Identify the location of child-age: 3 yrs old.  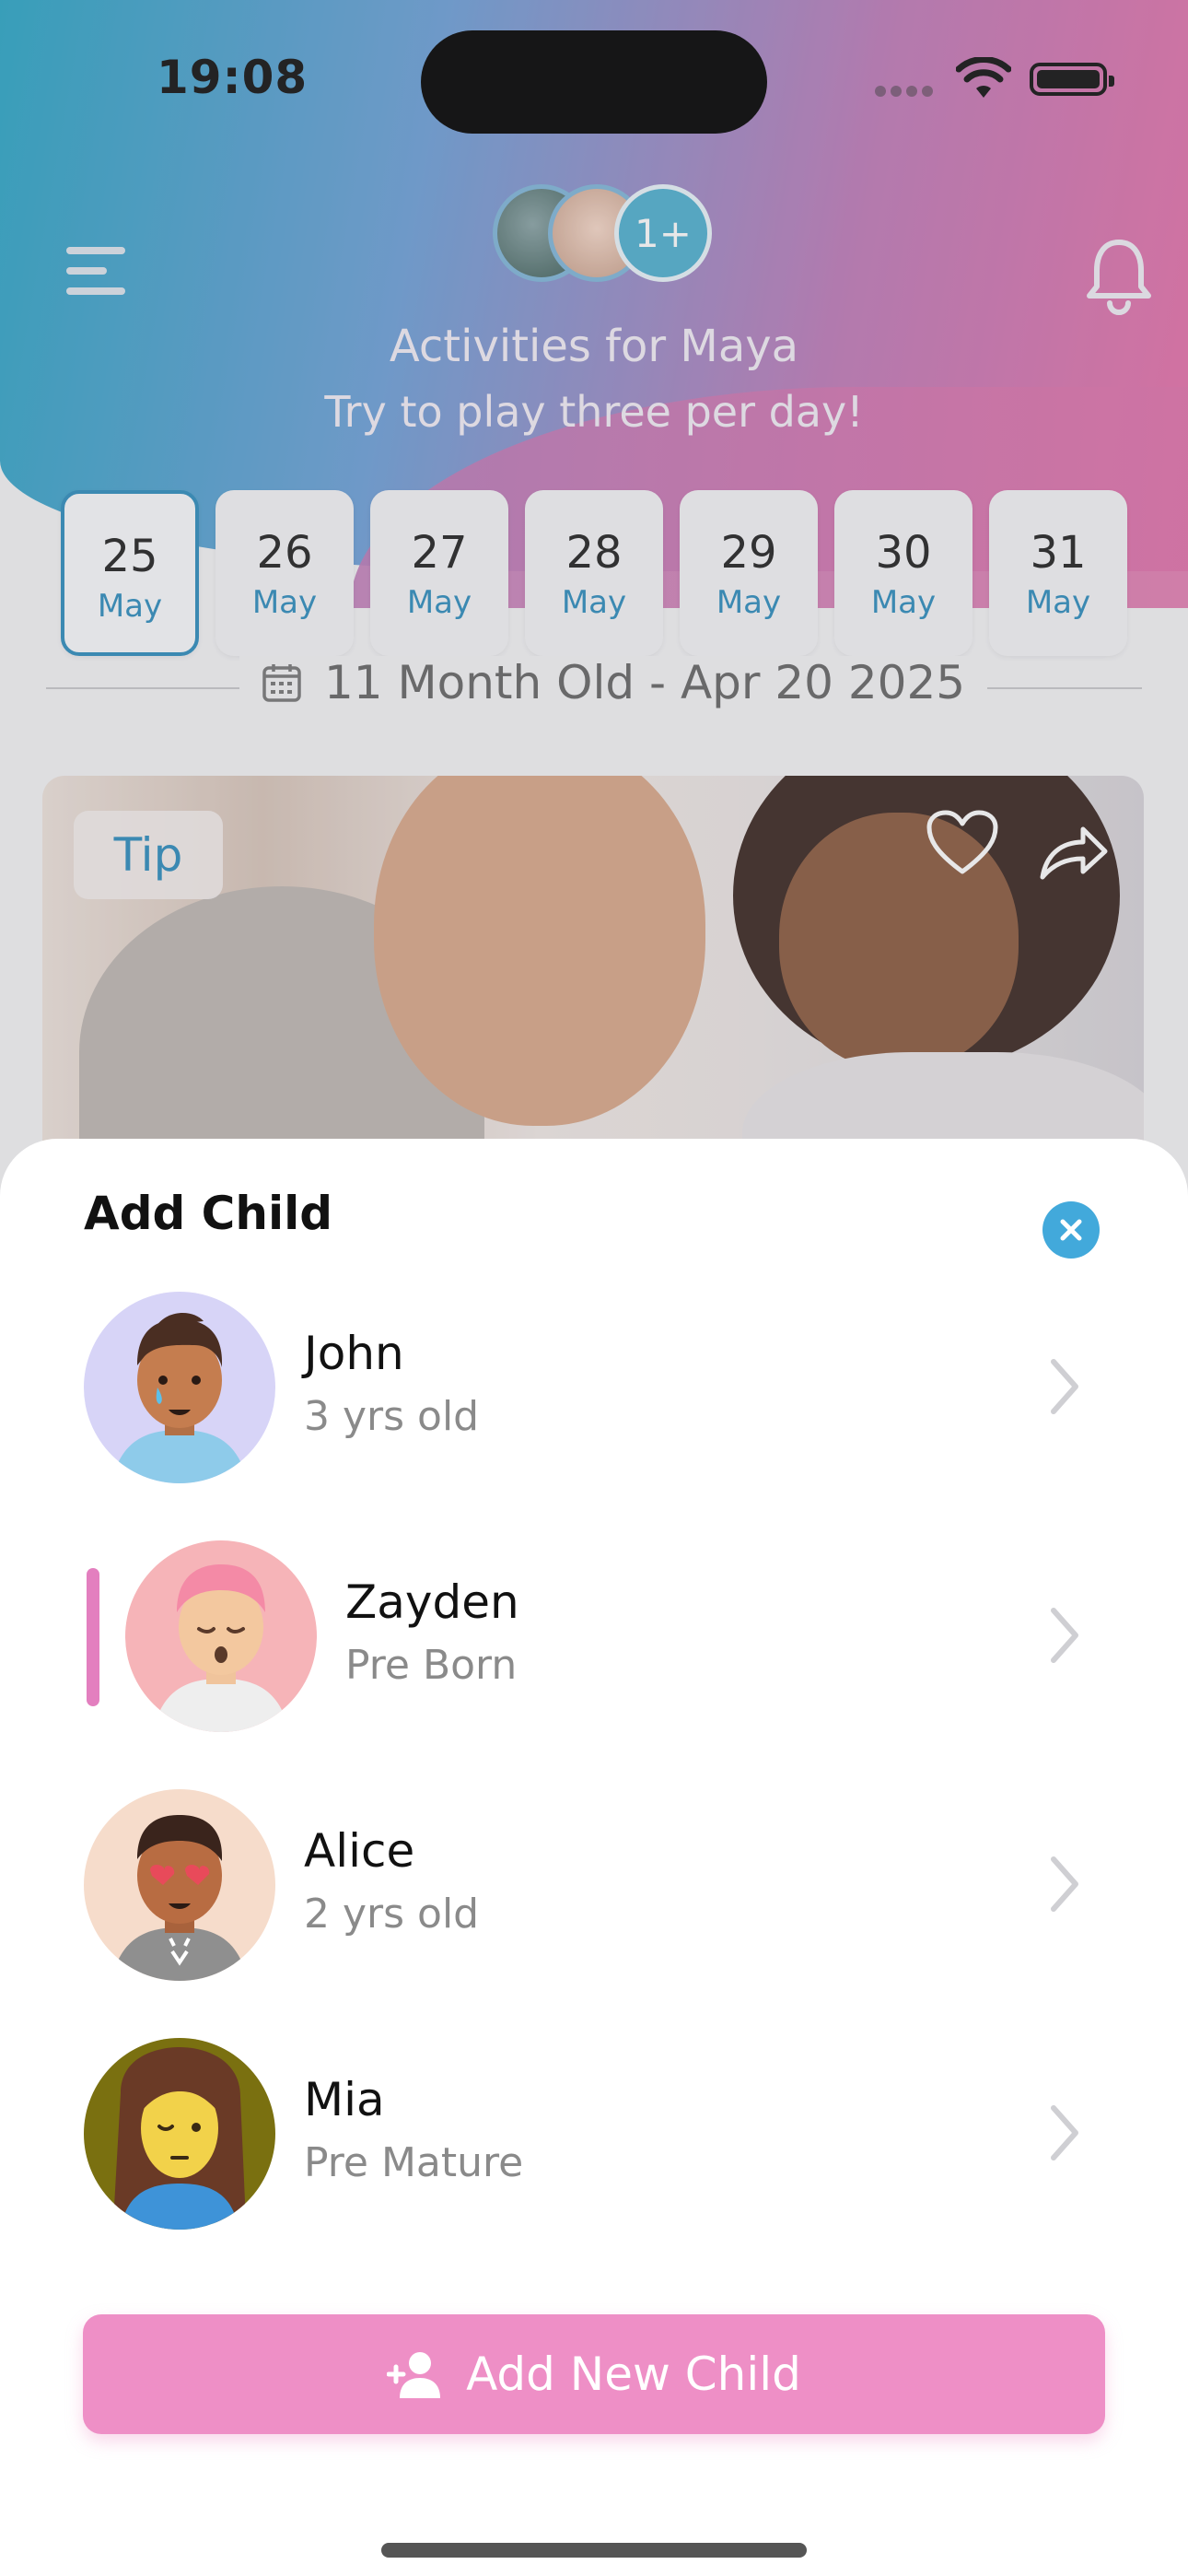
(392, 1416).